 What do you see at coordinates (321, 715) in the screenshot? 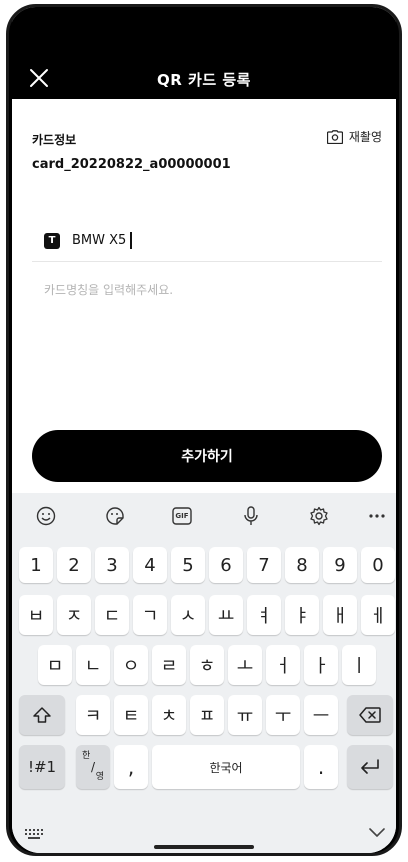
I see `key-eu: ㅡ` at bounding box center [321, 715].